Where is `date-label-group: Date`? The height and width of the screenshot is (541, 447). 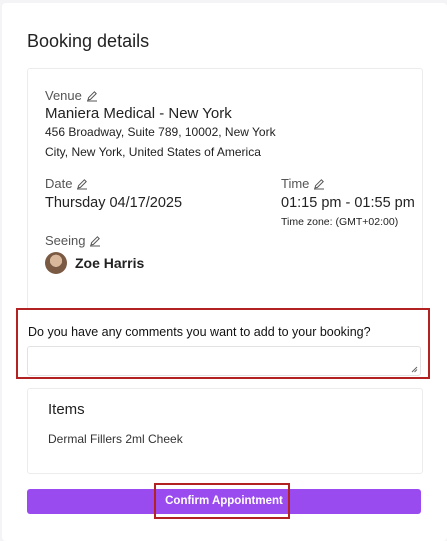
date-label-group: Date is located at coordinates (66, 183).